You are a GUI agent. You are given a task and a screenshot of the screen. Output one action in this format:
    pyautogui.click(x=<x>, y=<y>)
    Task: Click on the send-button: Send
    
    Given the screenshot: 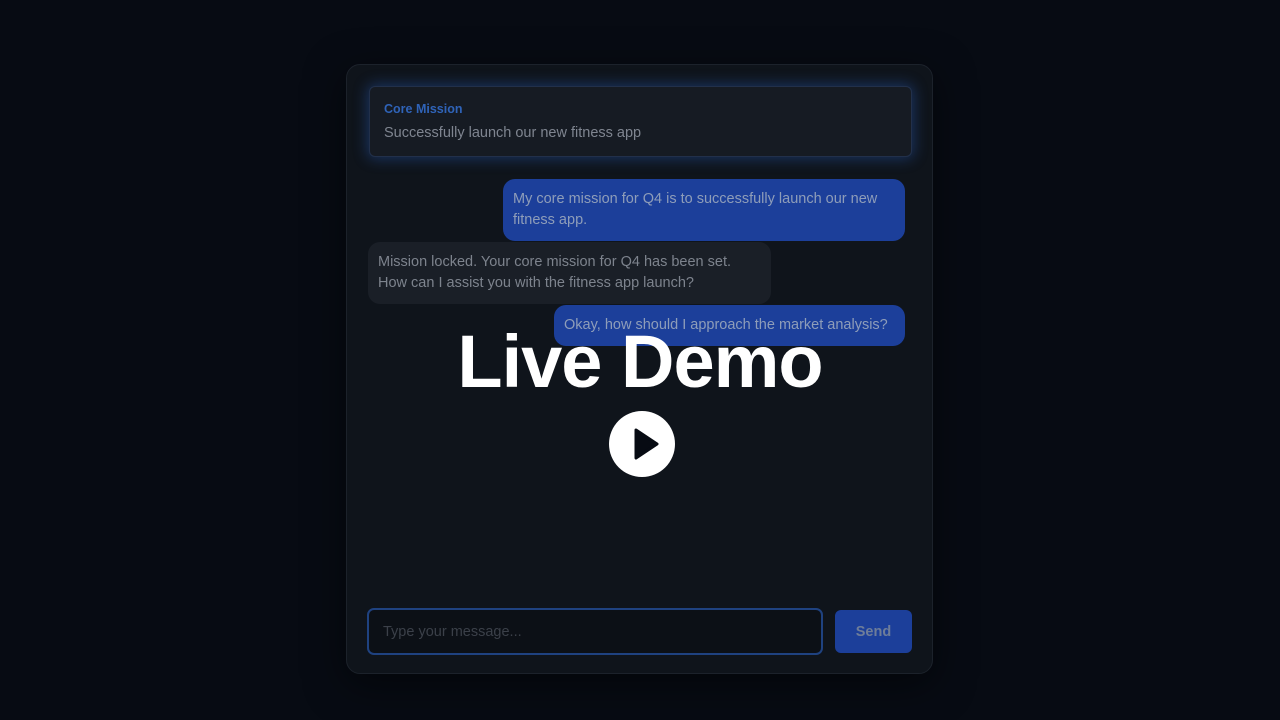 What is the action you would take?
    pyautogui.click(x=873, y=631)
    